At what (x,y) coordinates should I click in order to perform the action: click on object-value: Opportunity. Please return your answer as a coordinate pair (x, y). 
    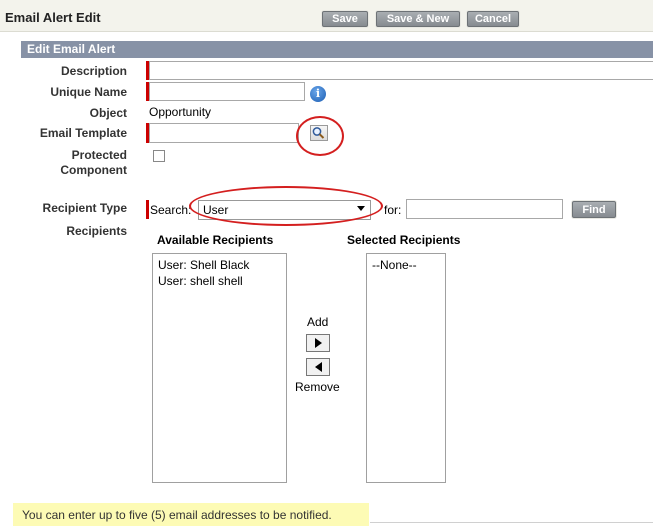
    Looking at the image, I should click on (180, 112).